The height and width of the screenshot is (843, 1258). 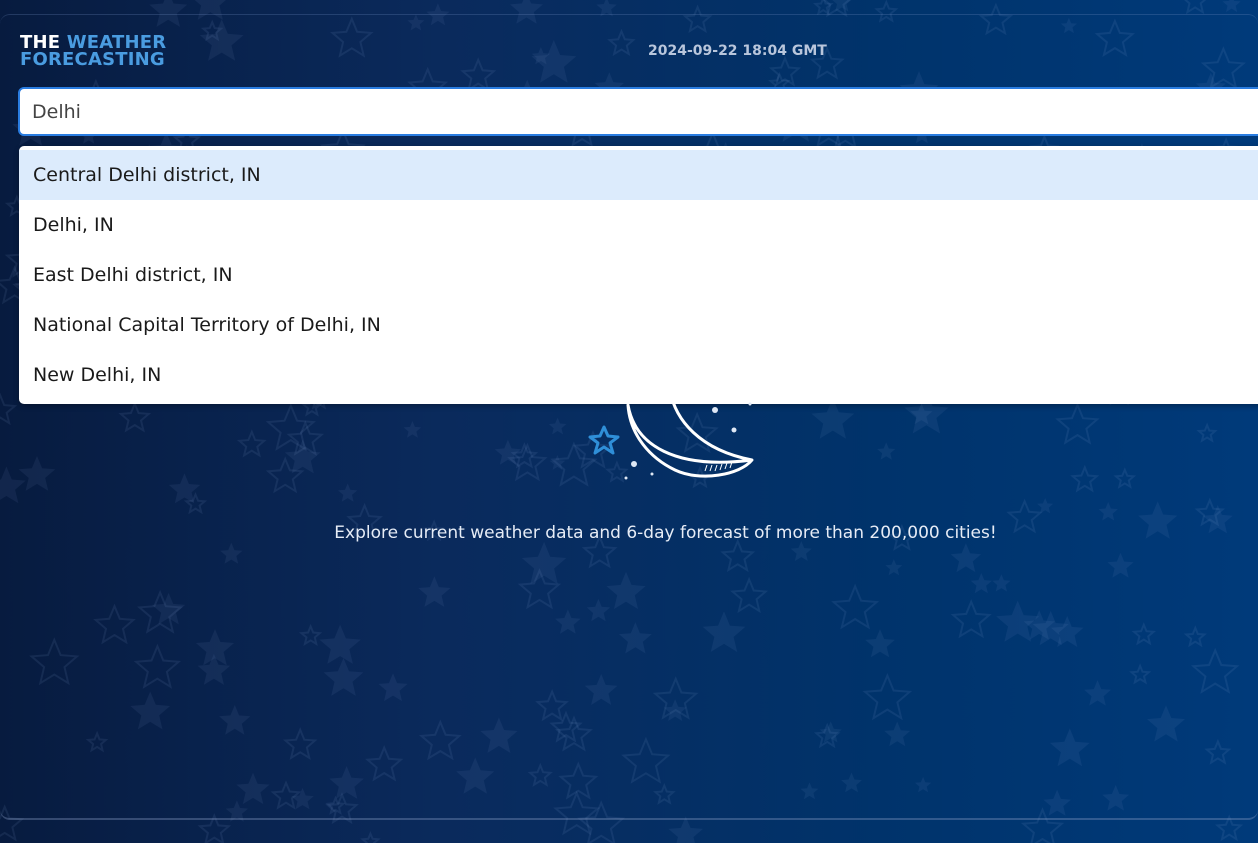 I want to click on suggestion-item: East Delhi district, IN, so click(x=638, y=275).